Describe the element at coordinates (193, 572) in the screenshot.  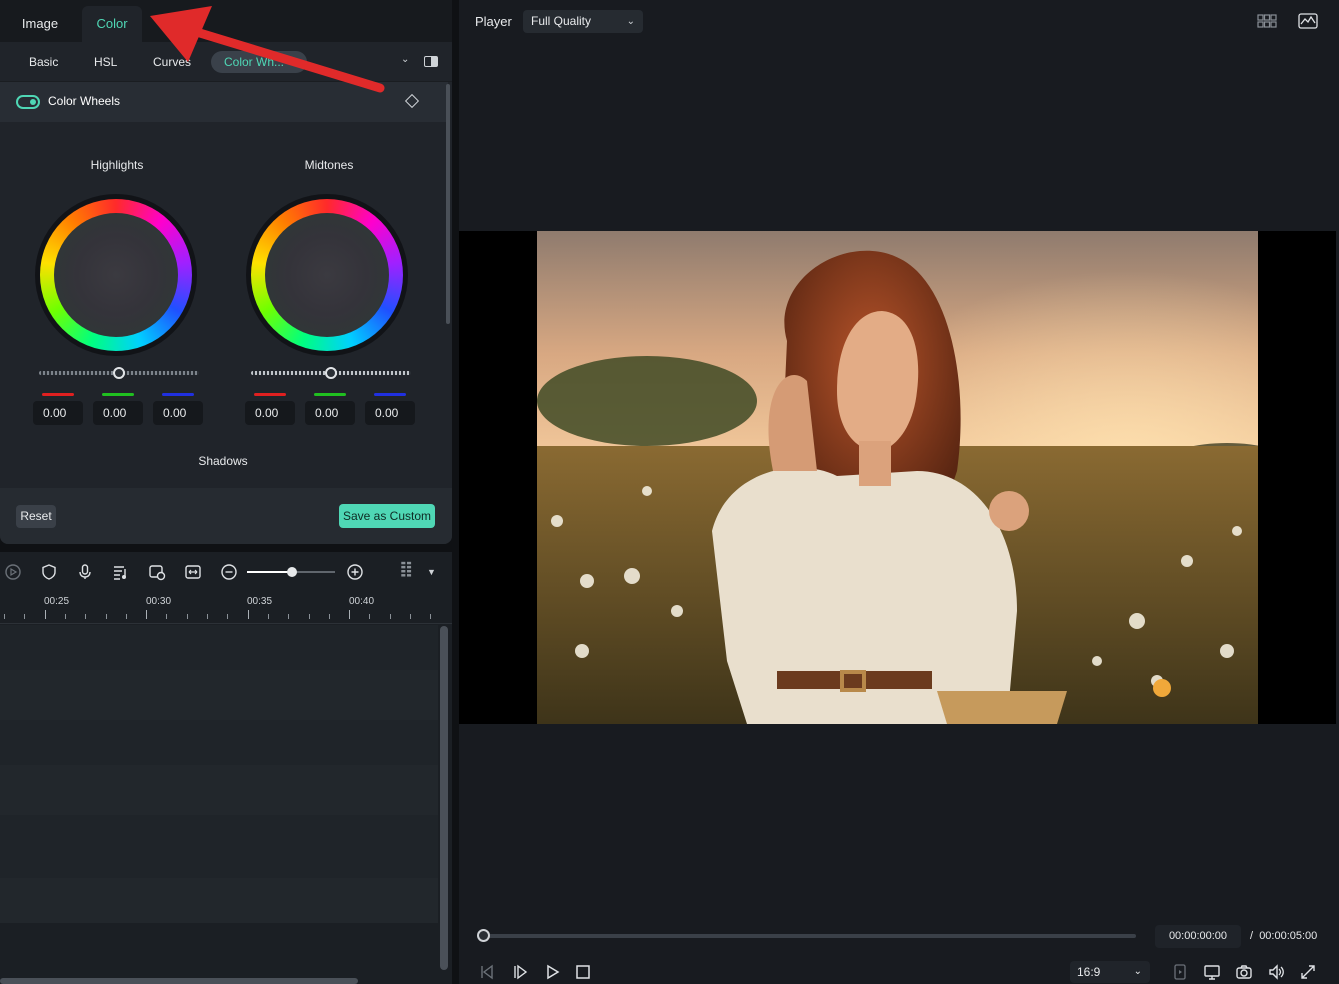
I see `fit-width-icon` at that location.